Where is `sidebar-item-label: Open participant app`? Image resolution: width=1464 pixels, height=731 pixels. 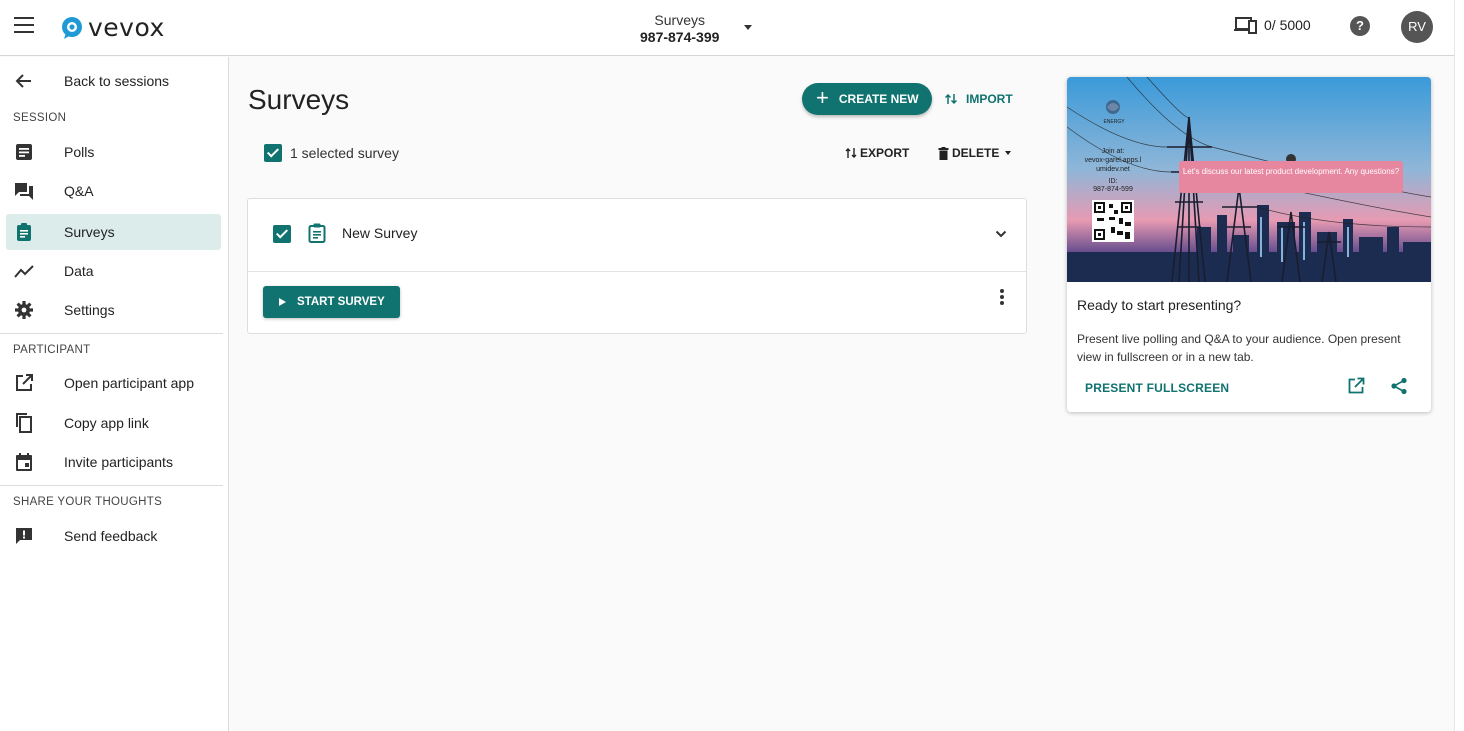
sidebar-item-label: Open participant app is located at coordinates (129, 383).